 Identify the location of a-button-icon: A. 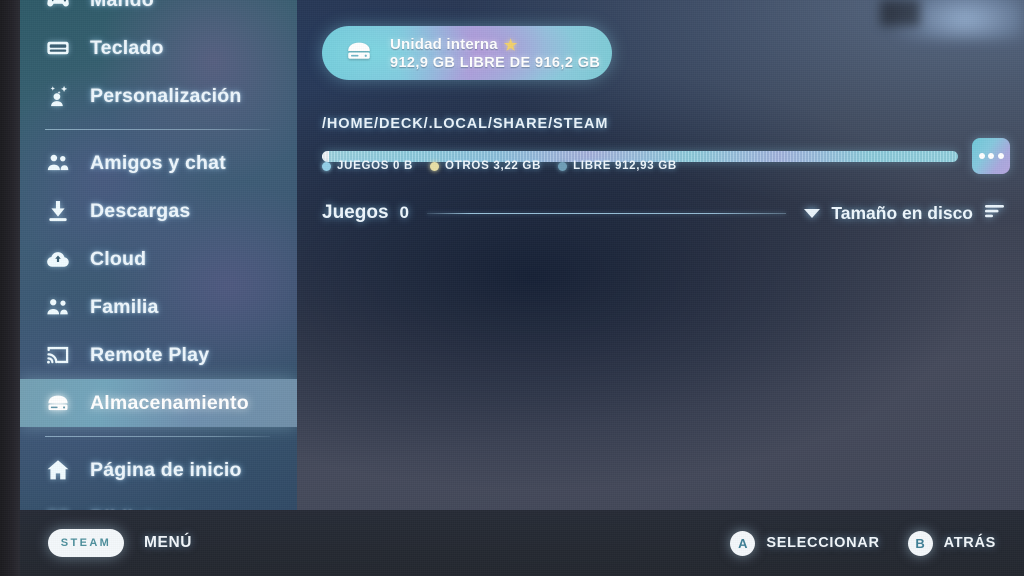
(743, 543).